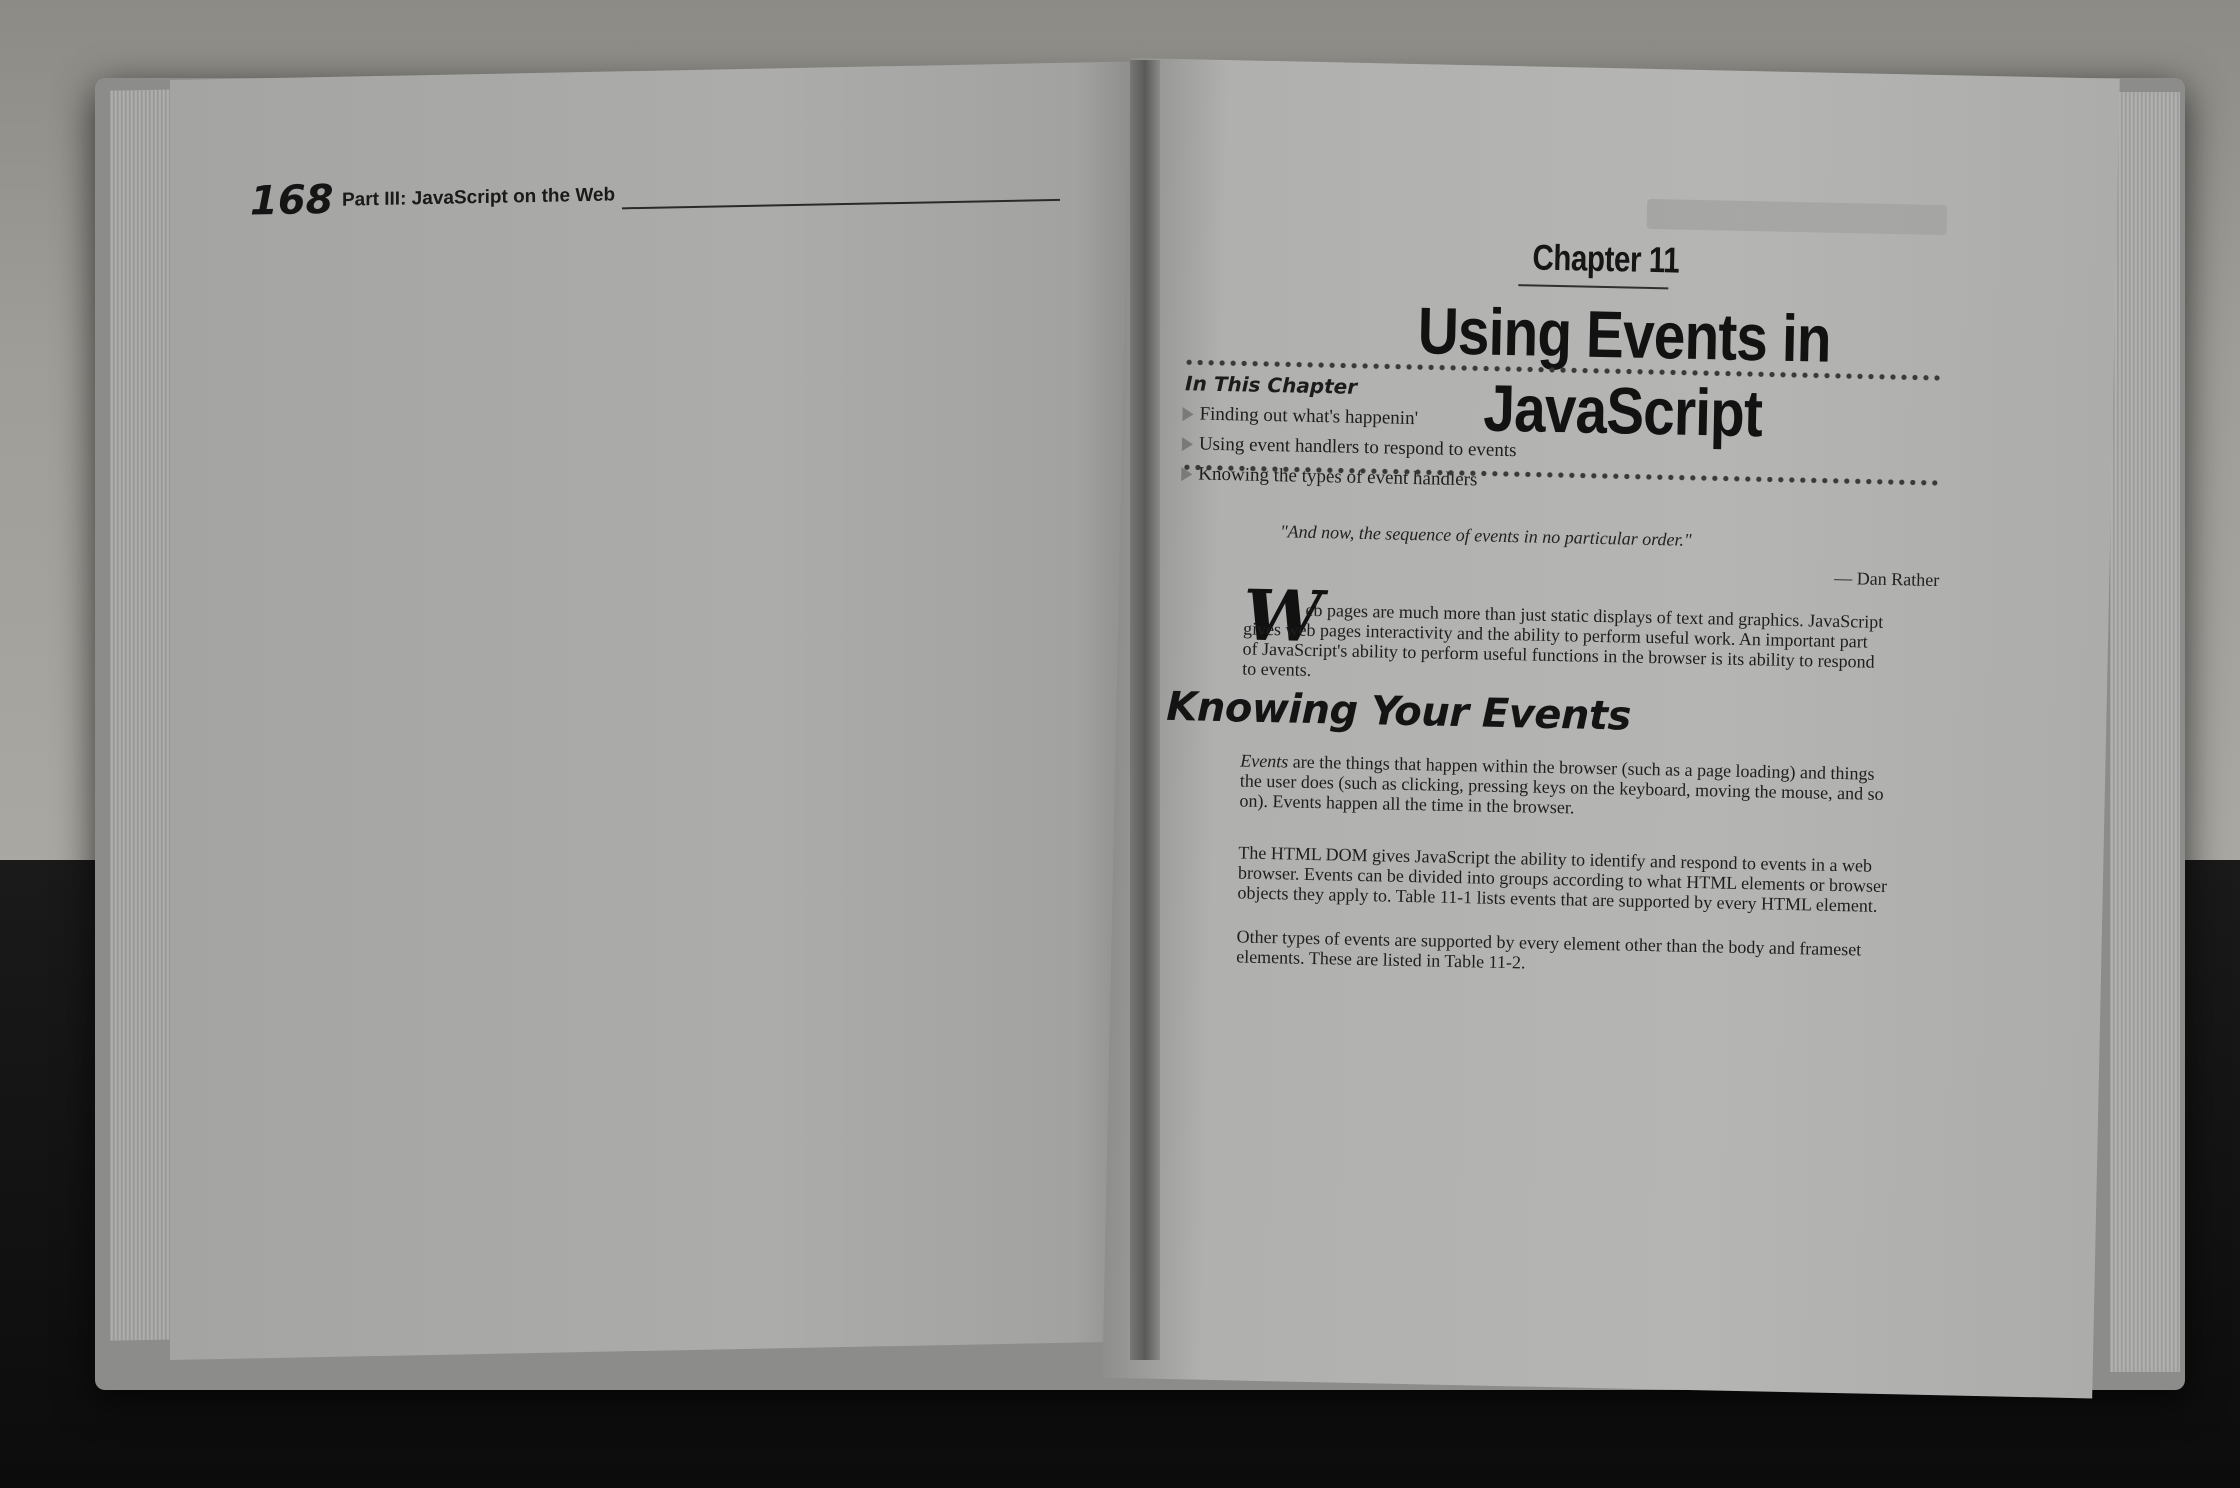 The image size is (2240, 1488). Describe the element at coordinates (1309, 416) in the screenshot. I see `list-item-text: Finding out what's happenin'` at that location.